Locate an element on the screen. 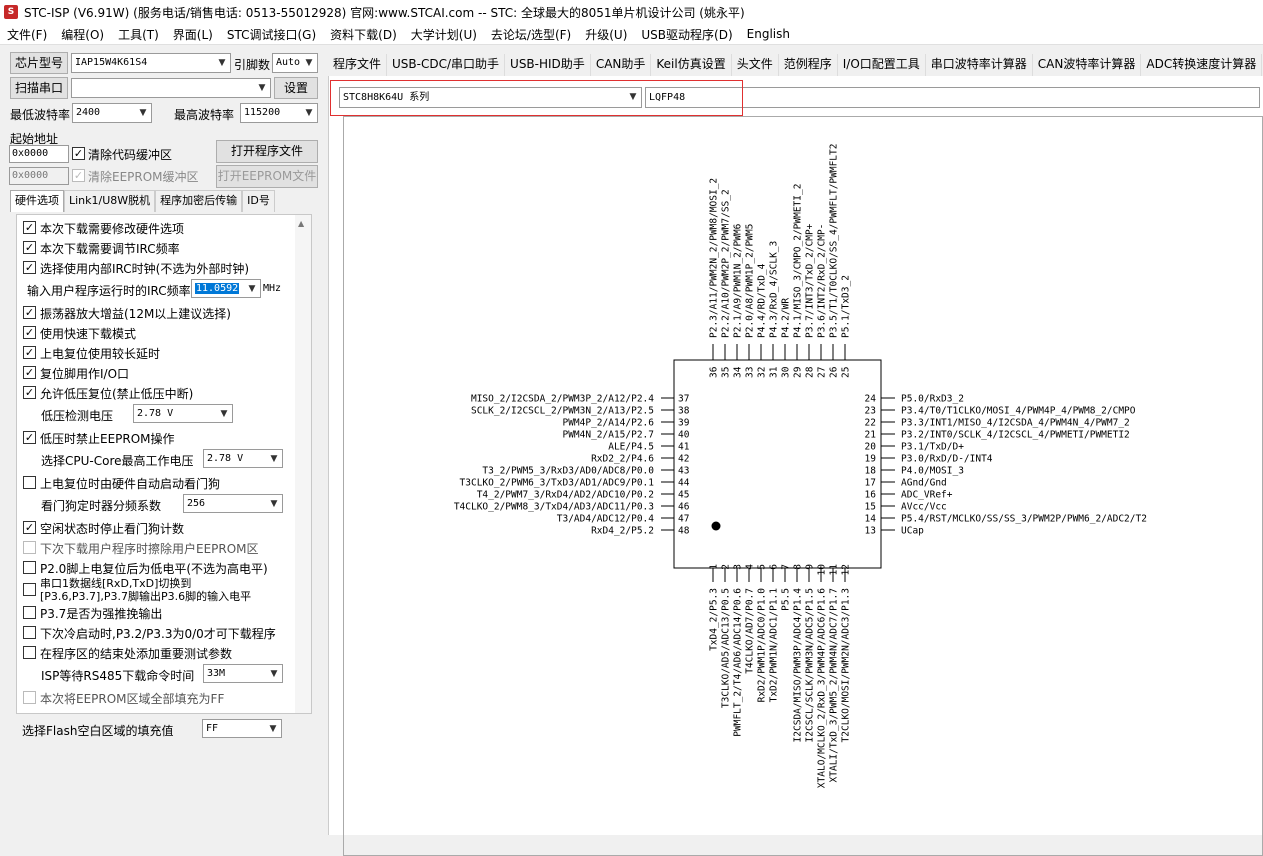 This screenshot has width=1263, height=856. options-scrollbar: ▲ is located at coordinates (303, 464).